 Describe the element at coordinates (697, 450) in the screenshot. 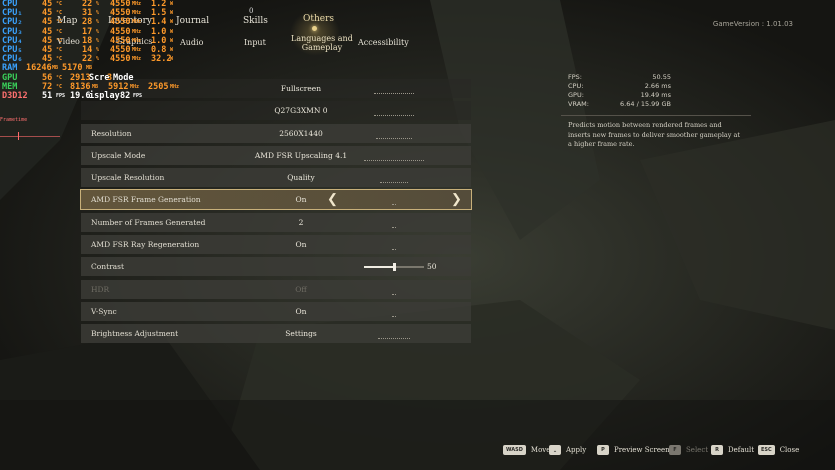

I see `hint-label: Select` at that location.